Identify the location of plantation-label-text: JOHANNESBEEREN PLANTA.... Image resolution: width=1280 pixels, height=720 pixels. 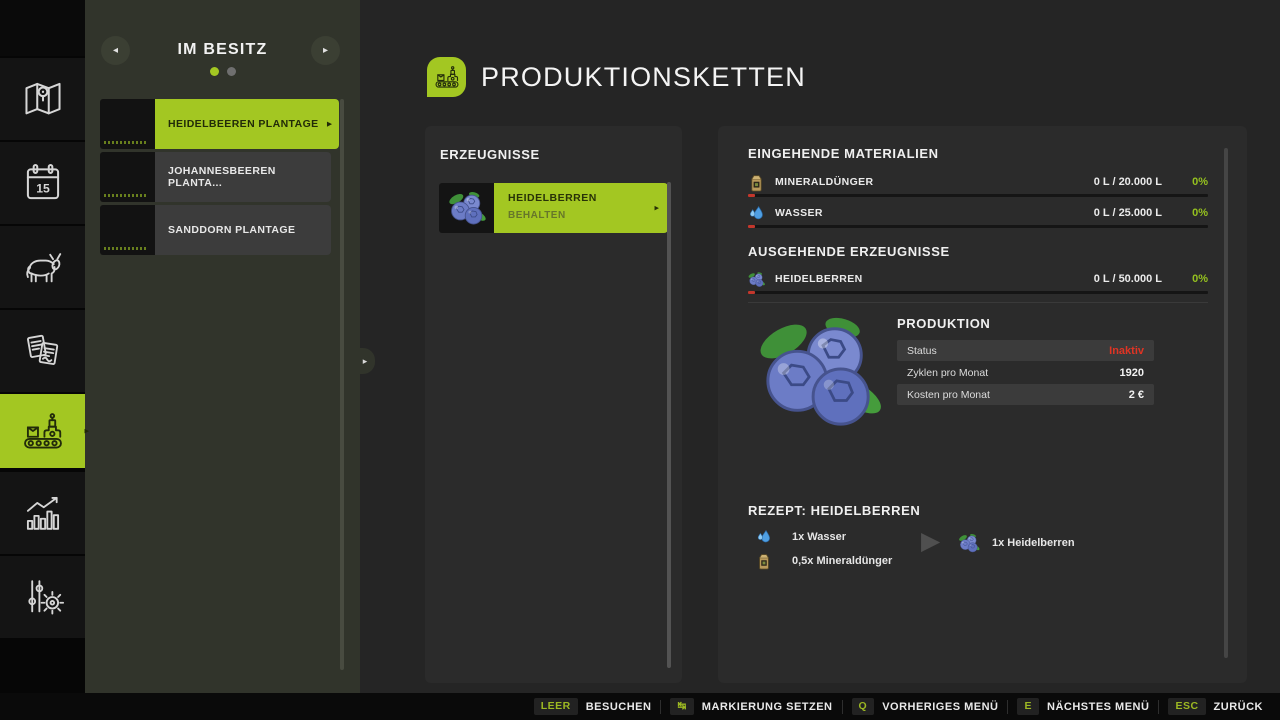
(222, 177).